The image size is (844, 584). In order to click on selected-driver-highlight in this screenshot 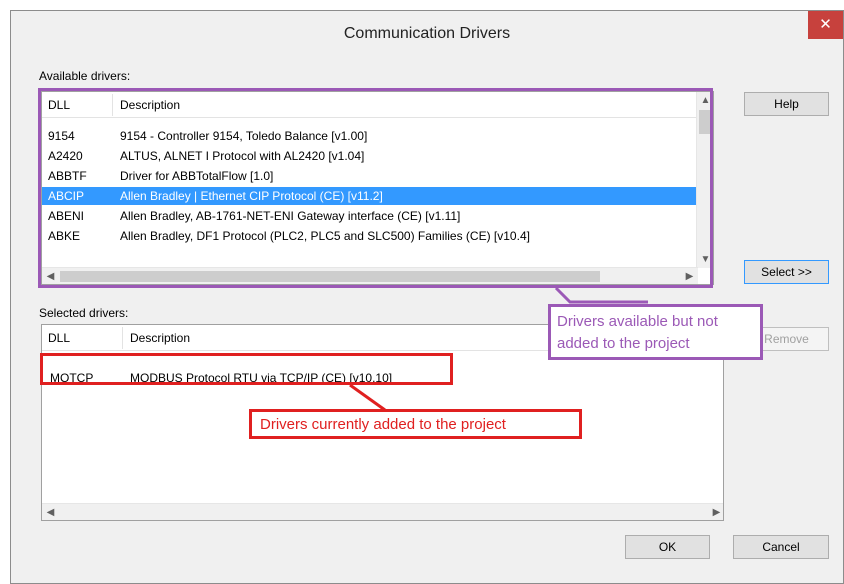, I will do `click(246, 369)`.